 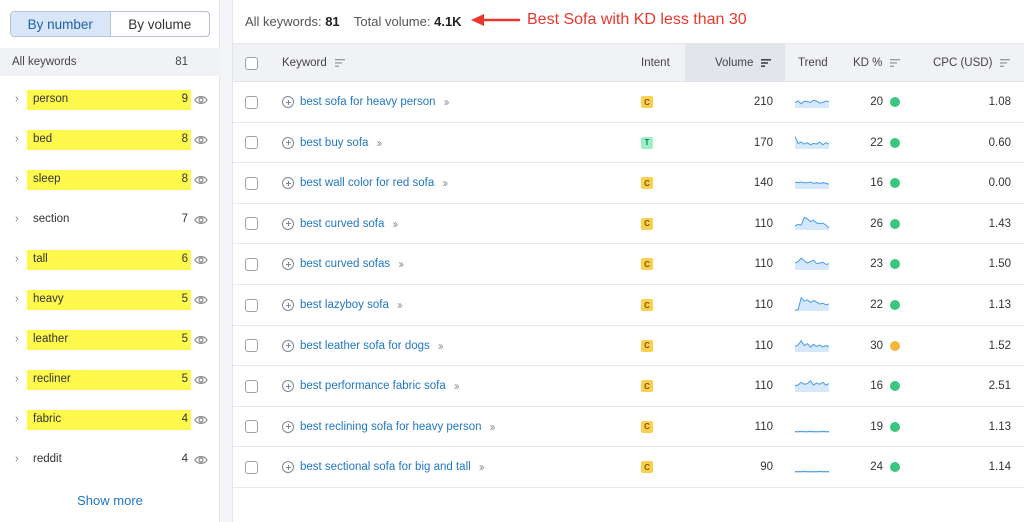 What do you see at coordinates (743, 63) in the screenshot?
I see `volume-column-header: Volume` at bounding box center [743, 63].